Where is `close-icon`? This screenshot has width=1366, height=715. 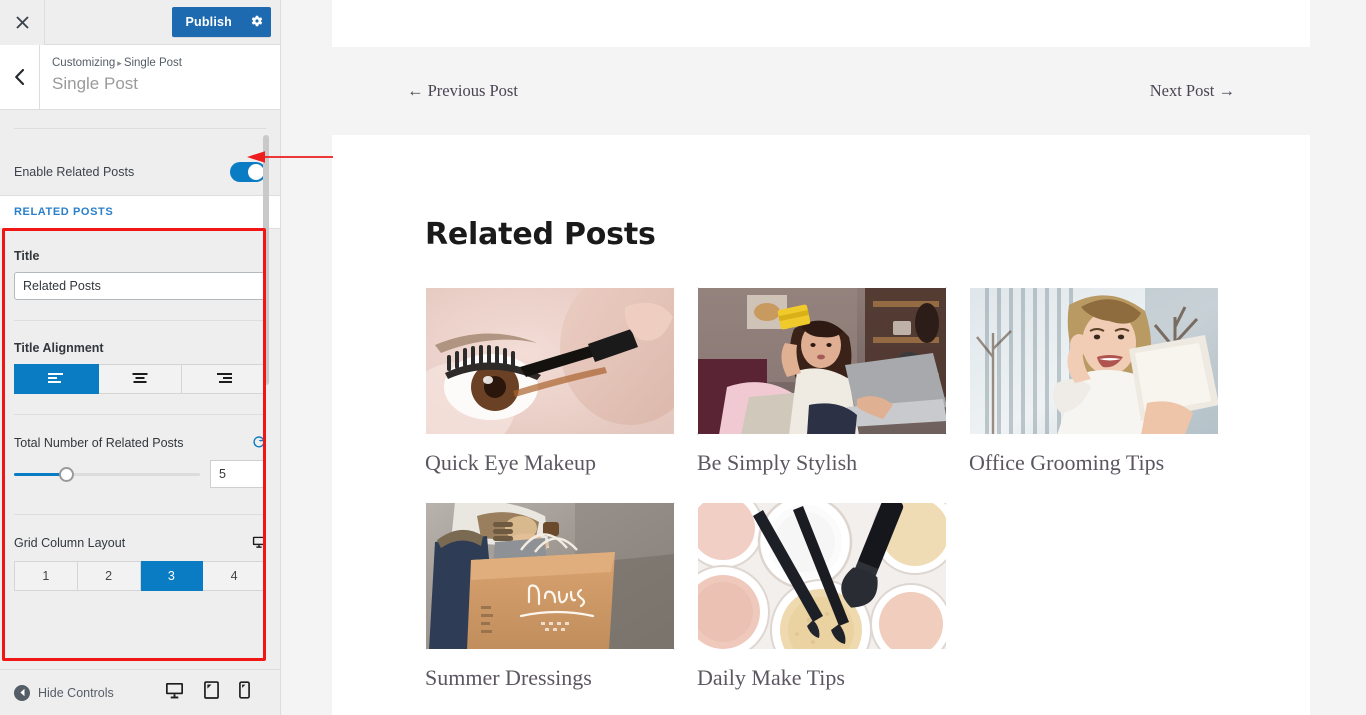 close-icon is located at coordinates (22, 22).